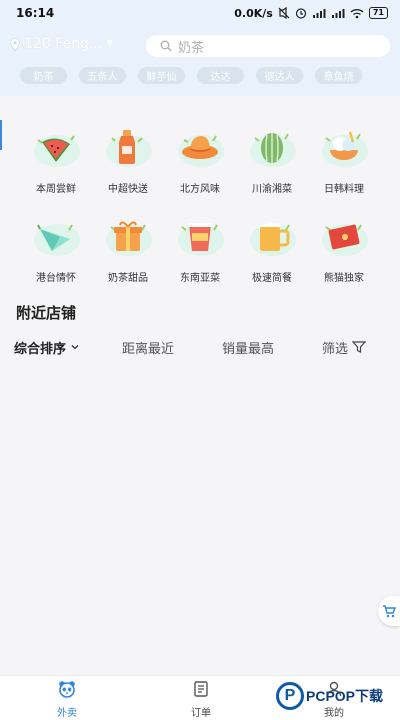 The width and height of the screenshot is (400, 720). What do you see at coordinates (200, 189) in the screenshot?
I see `category-label: 北方风味` at bounding box center [200, 189].